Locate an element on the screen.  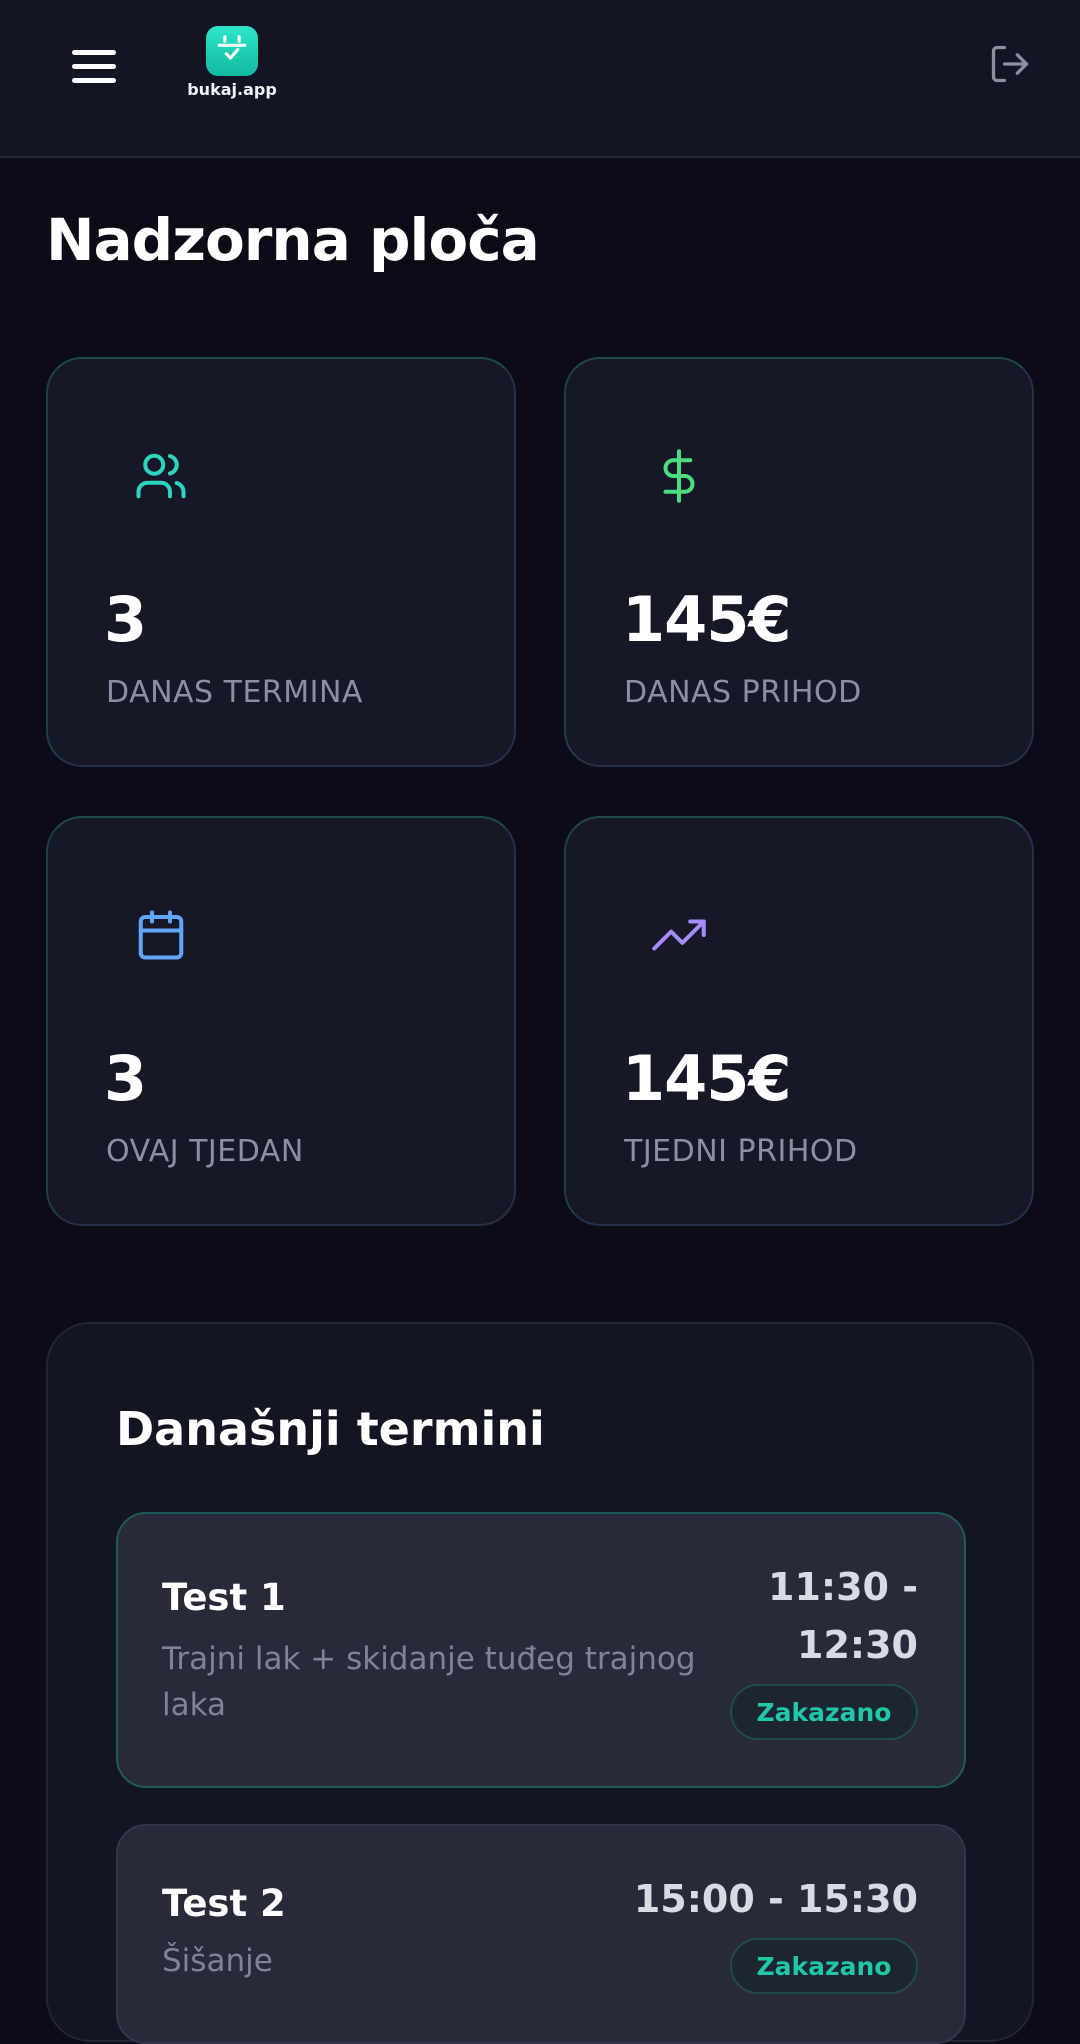
app-logo: bukaj.app is located at coordinates (232, 62).